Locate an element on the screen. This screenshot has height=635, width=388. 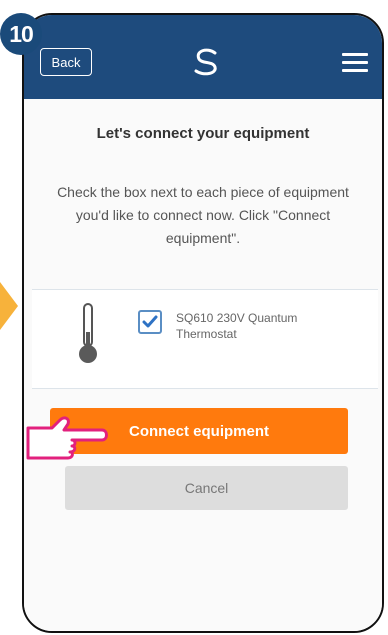
back-button: Back is located at coordinates (66, 62).